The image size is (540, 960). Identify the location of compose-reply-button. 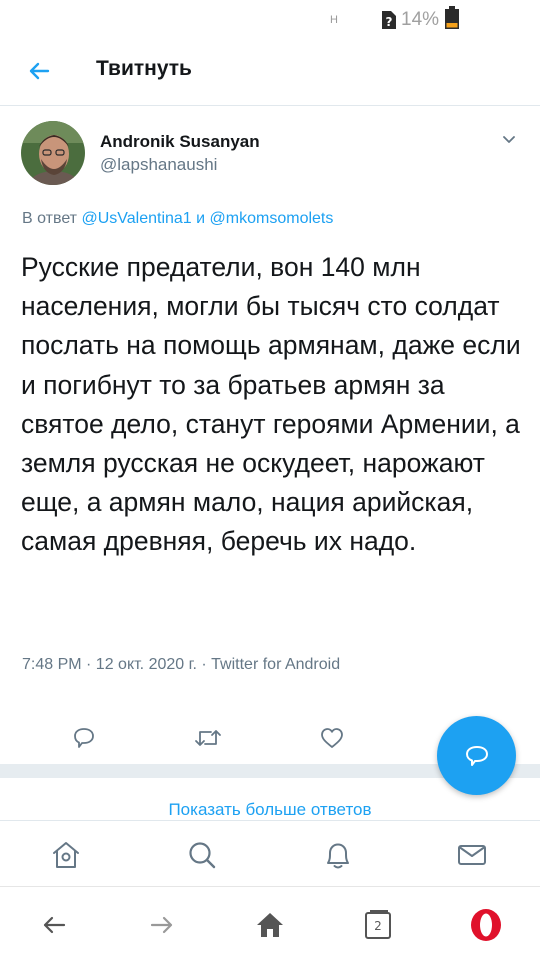
(476, 755).